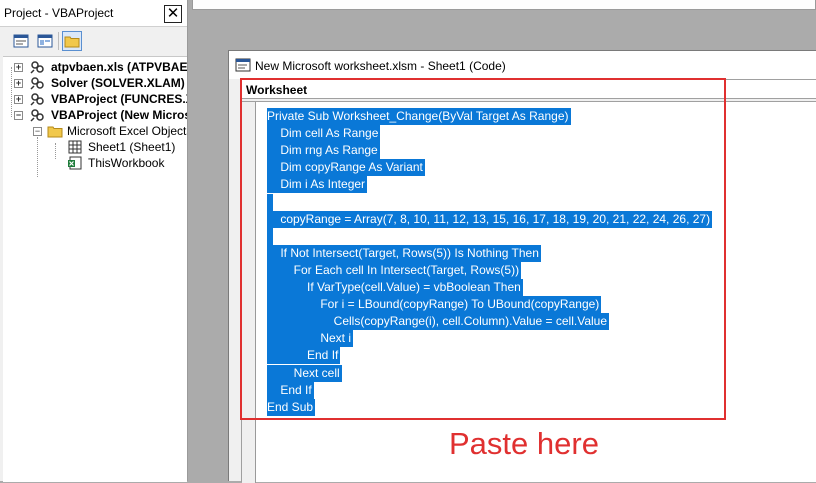 The width and height of the screenshot is (816, 483). Describe the element at coordinates (524, 443) in the screenshot. I see `paste-here-annotation: Paste here` at that location.